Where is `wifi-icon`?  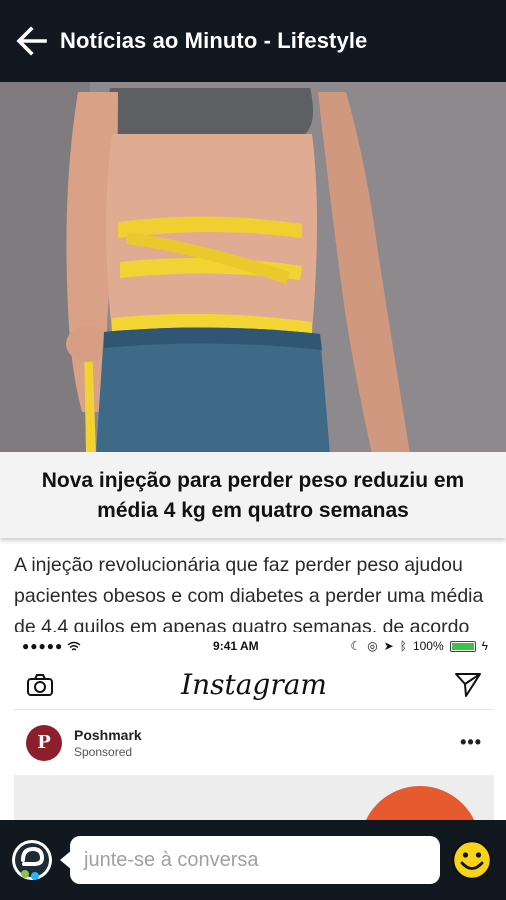 wifi-icon is located at coordinates (74, 646).